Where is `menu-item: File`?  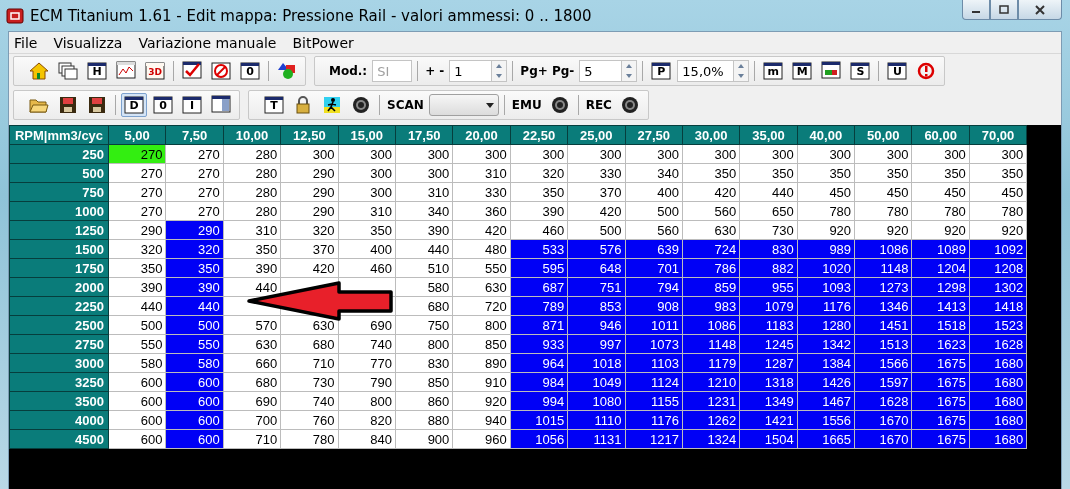
menu-item: File is located at coordinates (26, 42).